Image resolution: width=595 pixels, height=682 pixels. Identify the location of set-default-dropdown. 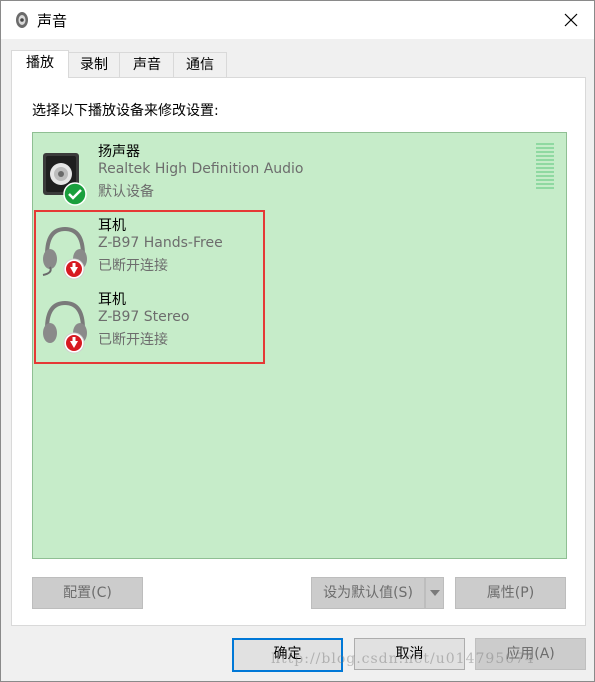
(434, 593).